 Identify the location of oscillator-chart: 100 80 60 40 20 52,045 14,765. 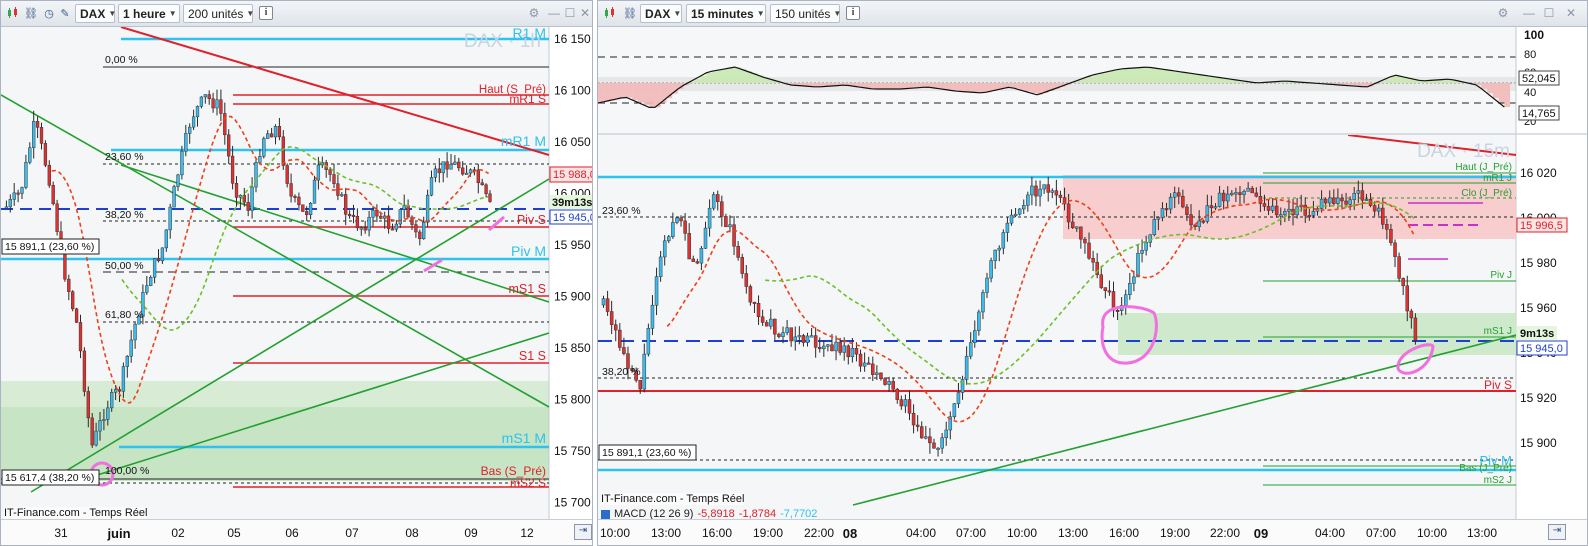
(1093, 81).